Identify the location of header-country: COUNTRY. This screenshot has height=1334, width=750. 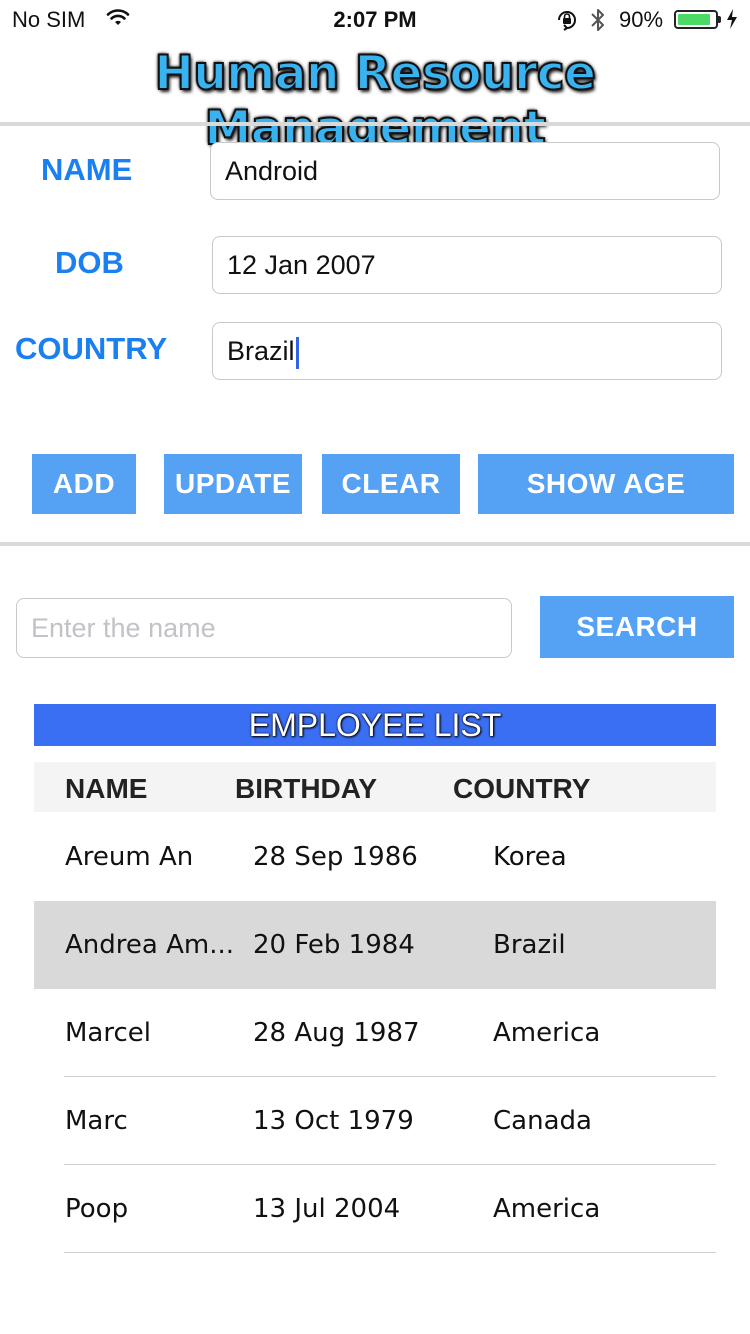
(522, 788).